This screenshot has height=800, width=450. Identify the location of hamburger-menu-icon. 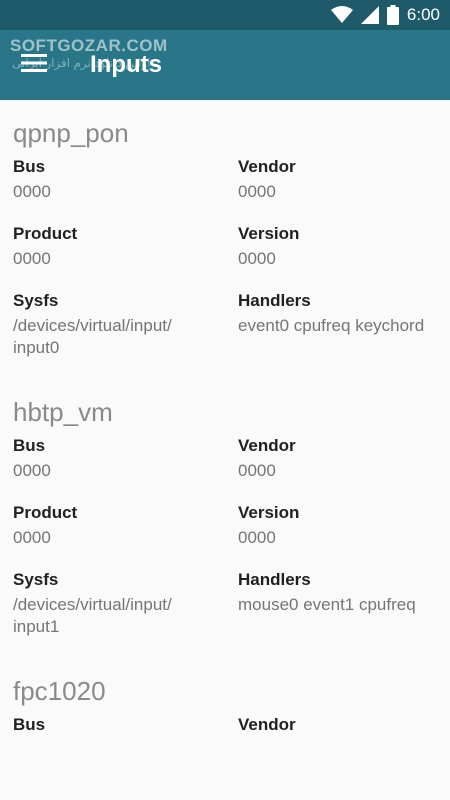
(34, 65).